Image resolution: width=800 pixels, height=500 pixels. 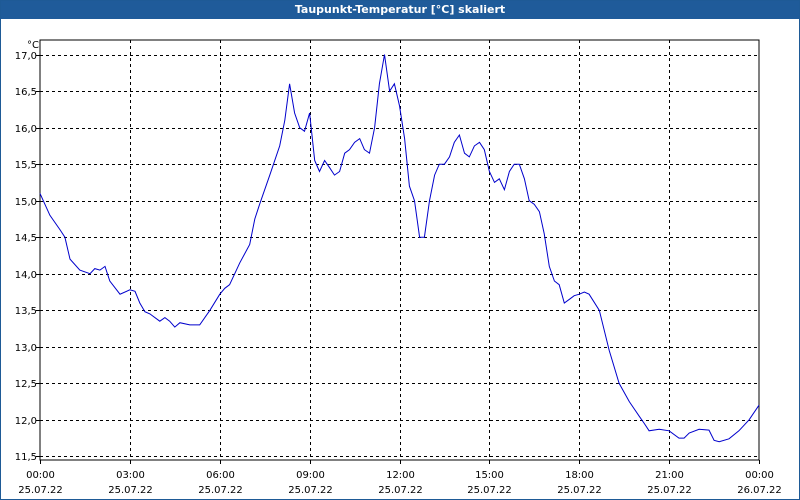 What do you see at coordinates (26, 129) in the screenshot?
I see `y-tick-label: 16,0` at bounding box center [26, 129].